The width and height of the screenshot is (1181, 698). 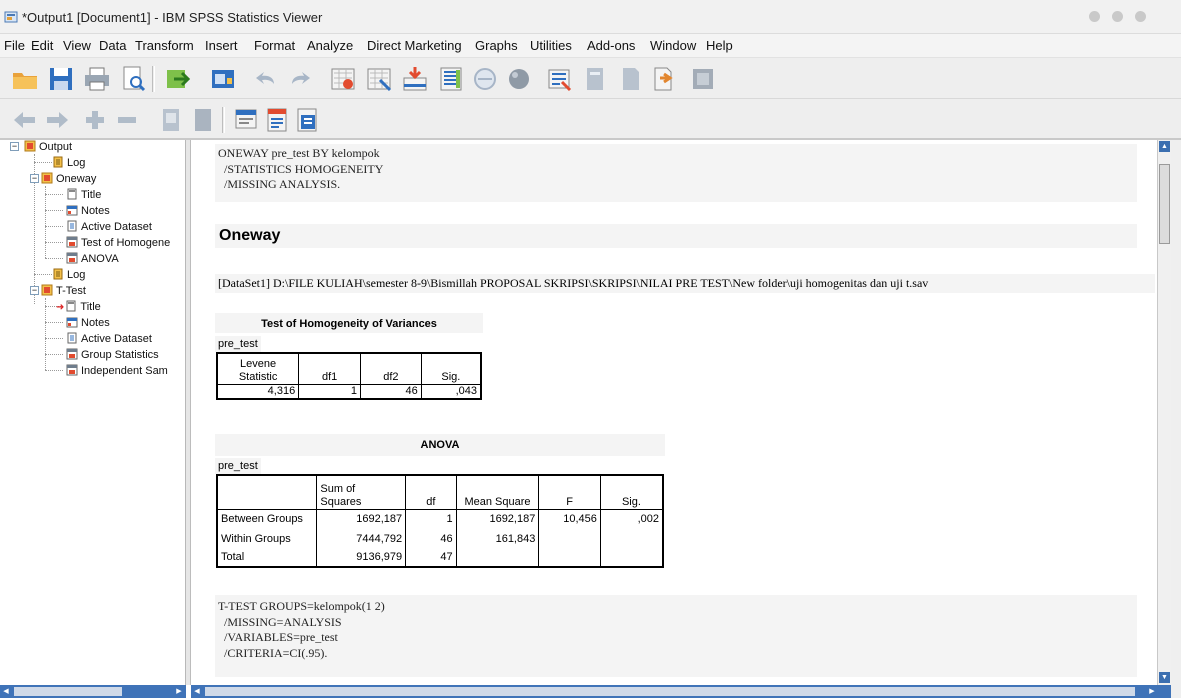 What do you see at coordinates (223, 120) in the screenshot?
I see `toolbar-separator` at bounding box center [223, 120].